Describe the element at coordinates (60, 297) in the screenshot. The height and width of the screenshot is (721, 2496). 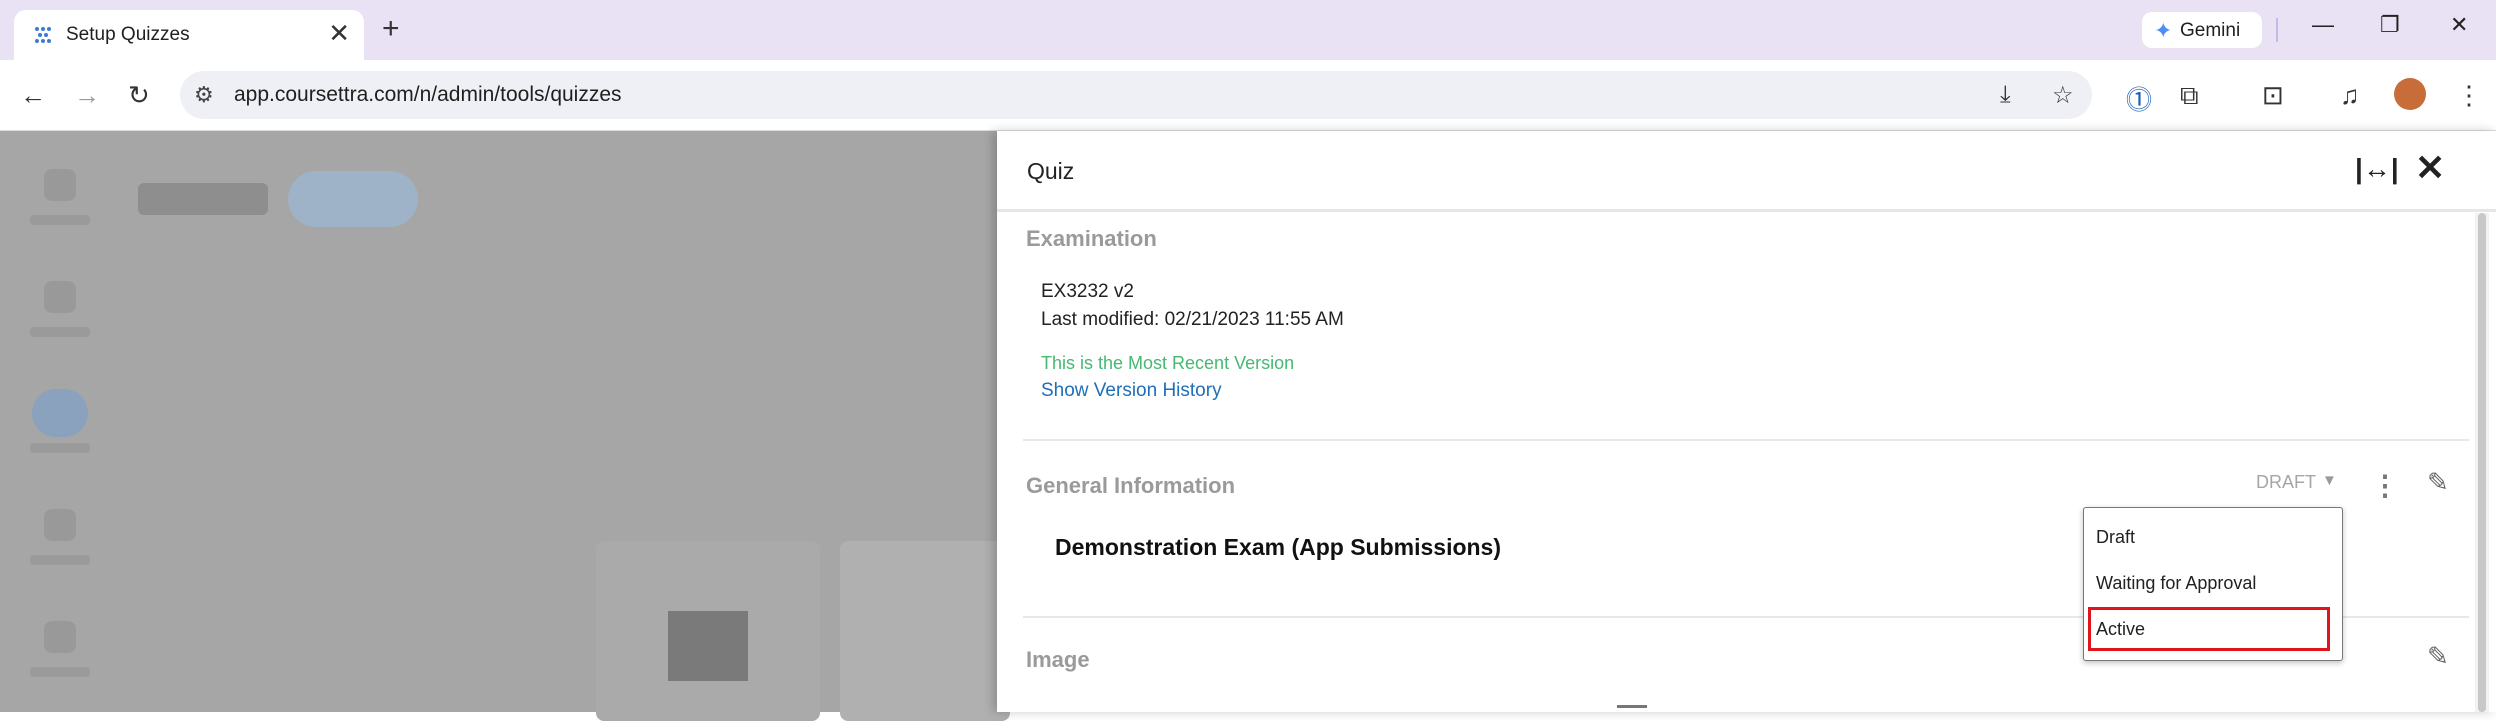
I see `rail-modules-icon` at that location.